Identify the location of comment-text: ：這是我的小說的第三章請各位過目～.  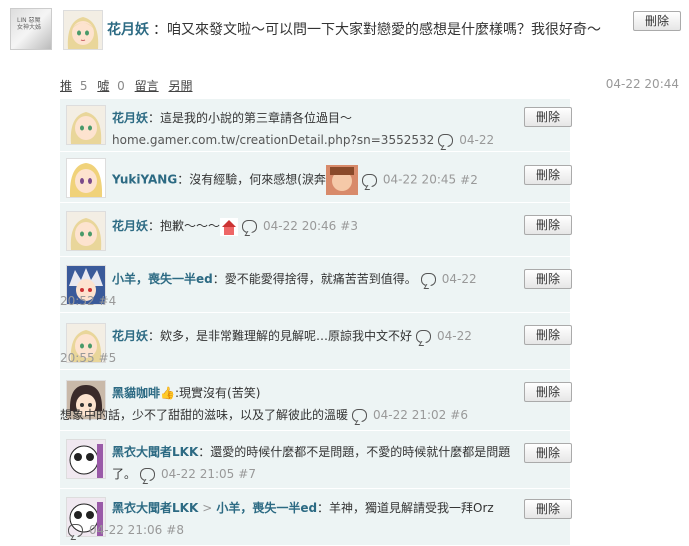
(250, 118).